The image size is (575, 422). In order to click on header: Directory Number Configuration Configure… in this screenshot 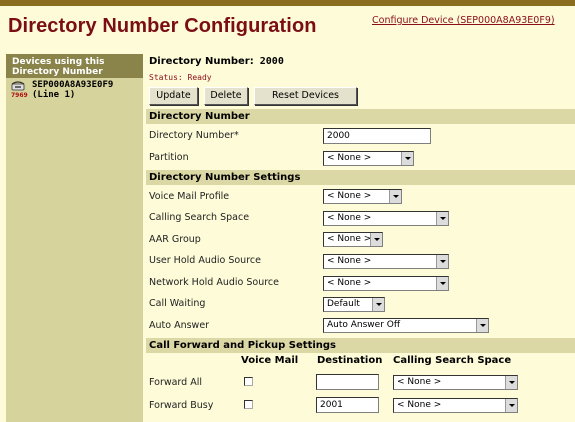, I will do `click(287, 27)`.